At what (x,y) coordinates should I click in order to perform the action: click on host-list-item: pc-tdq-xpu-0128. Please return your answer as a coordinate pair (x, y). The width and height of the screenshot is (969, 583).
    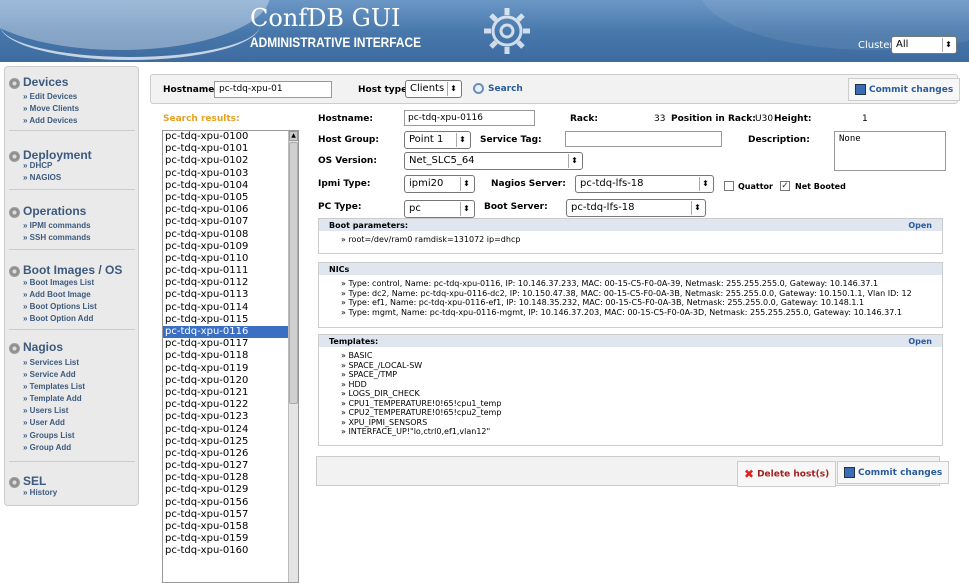
    Looking at the image, I should click on (230, 478).